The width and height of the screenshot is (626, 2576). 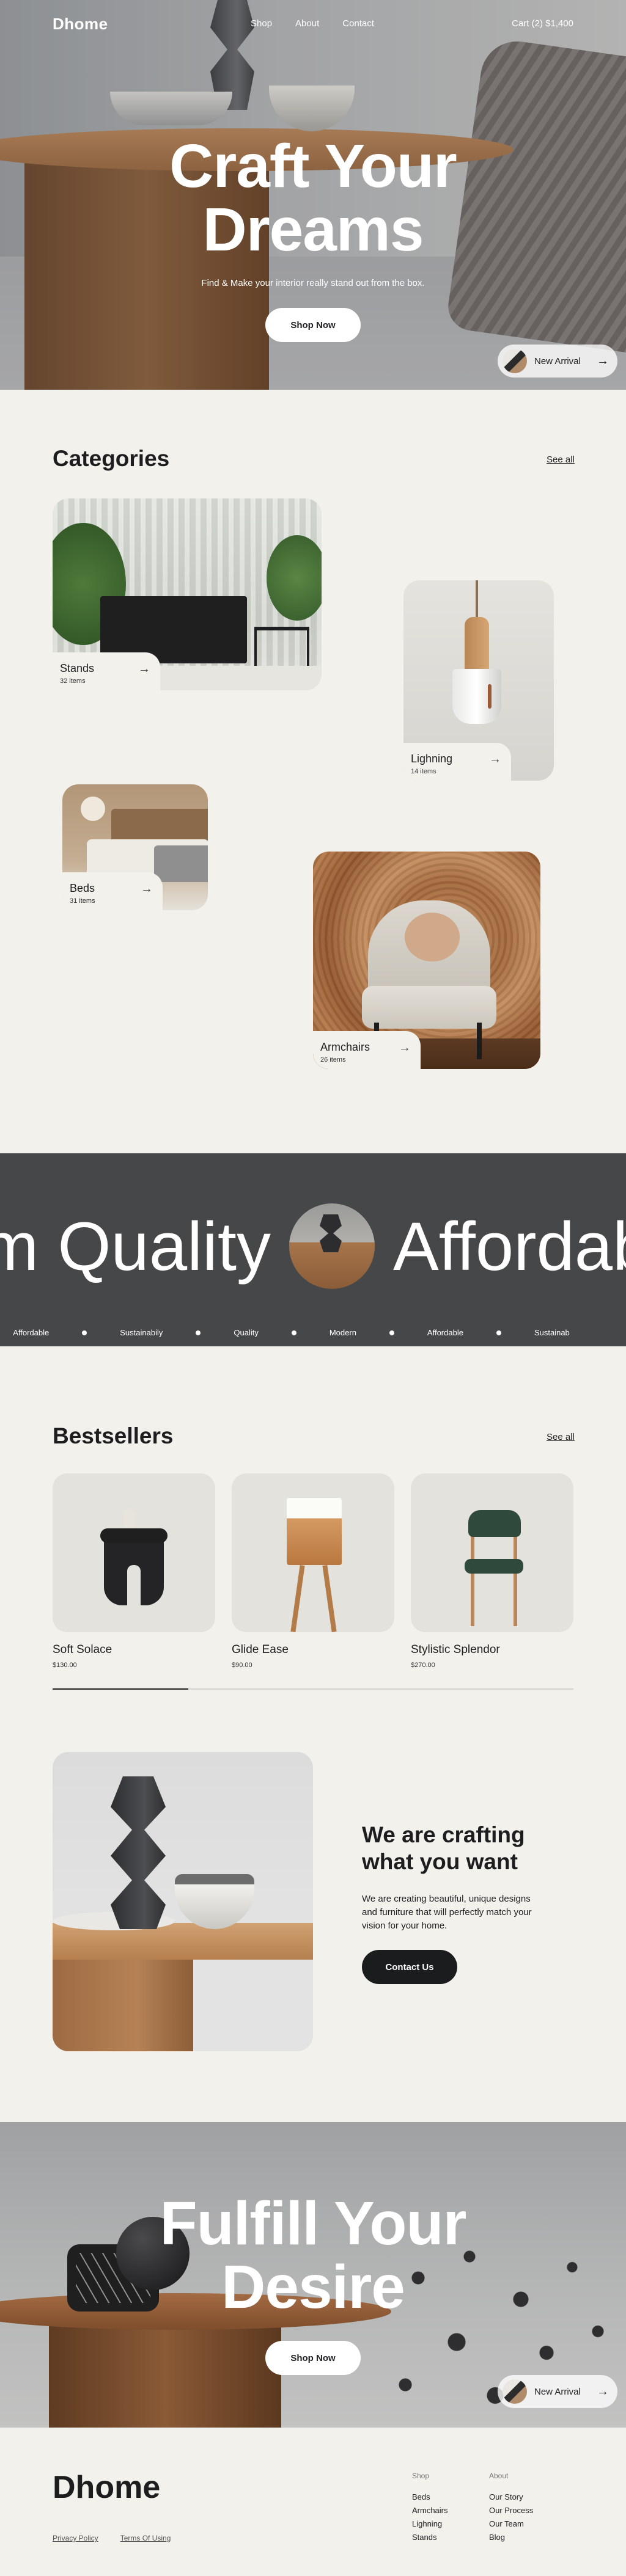 What do you see at coordinates (367, 1050) in the screenshot?
I see `category-tag-armchairs: Armchairs 26 items →` at bounding box center [367, 1050].